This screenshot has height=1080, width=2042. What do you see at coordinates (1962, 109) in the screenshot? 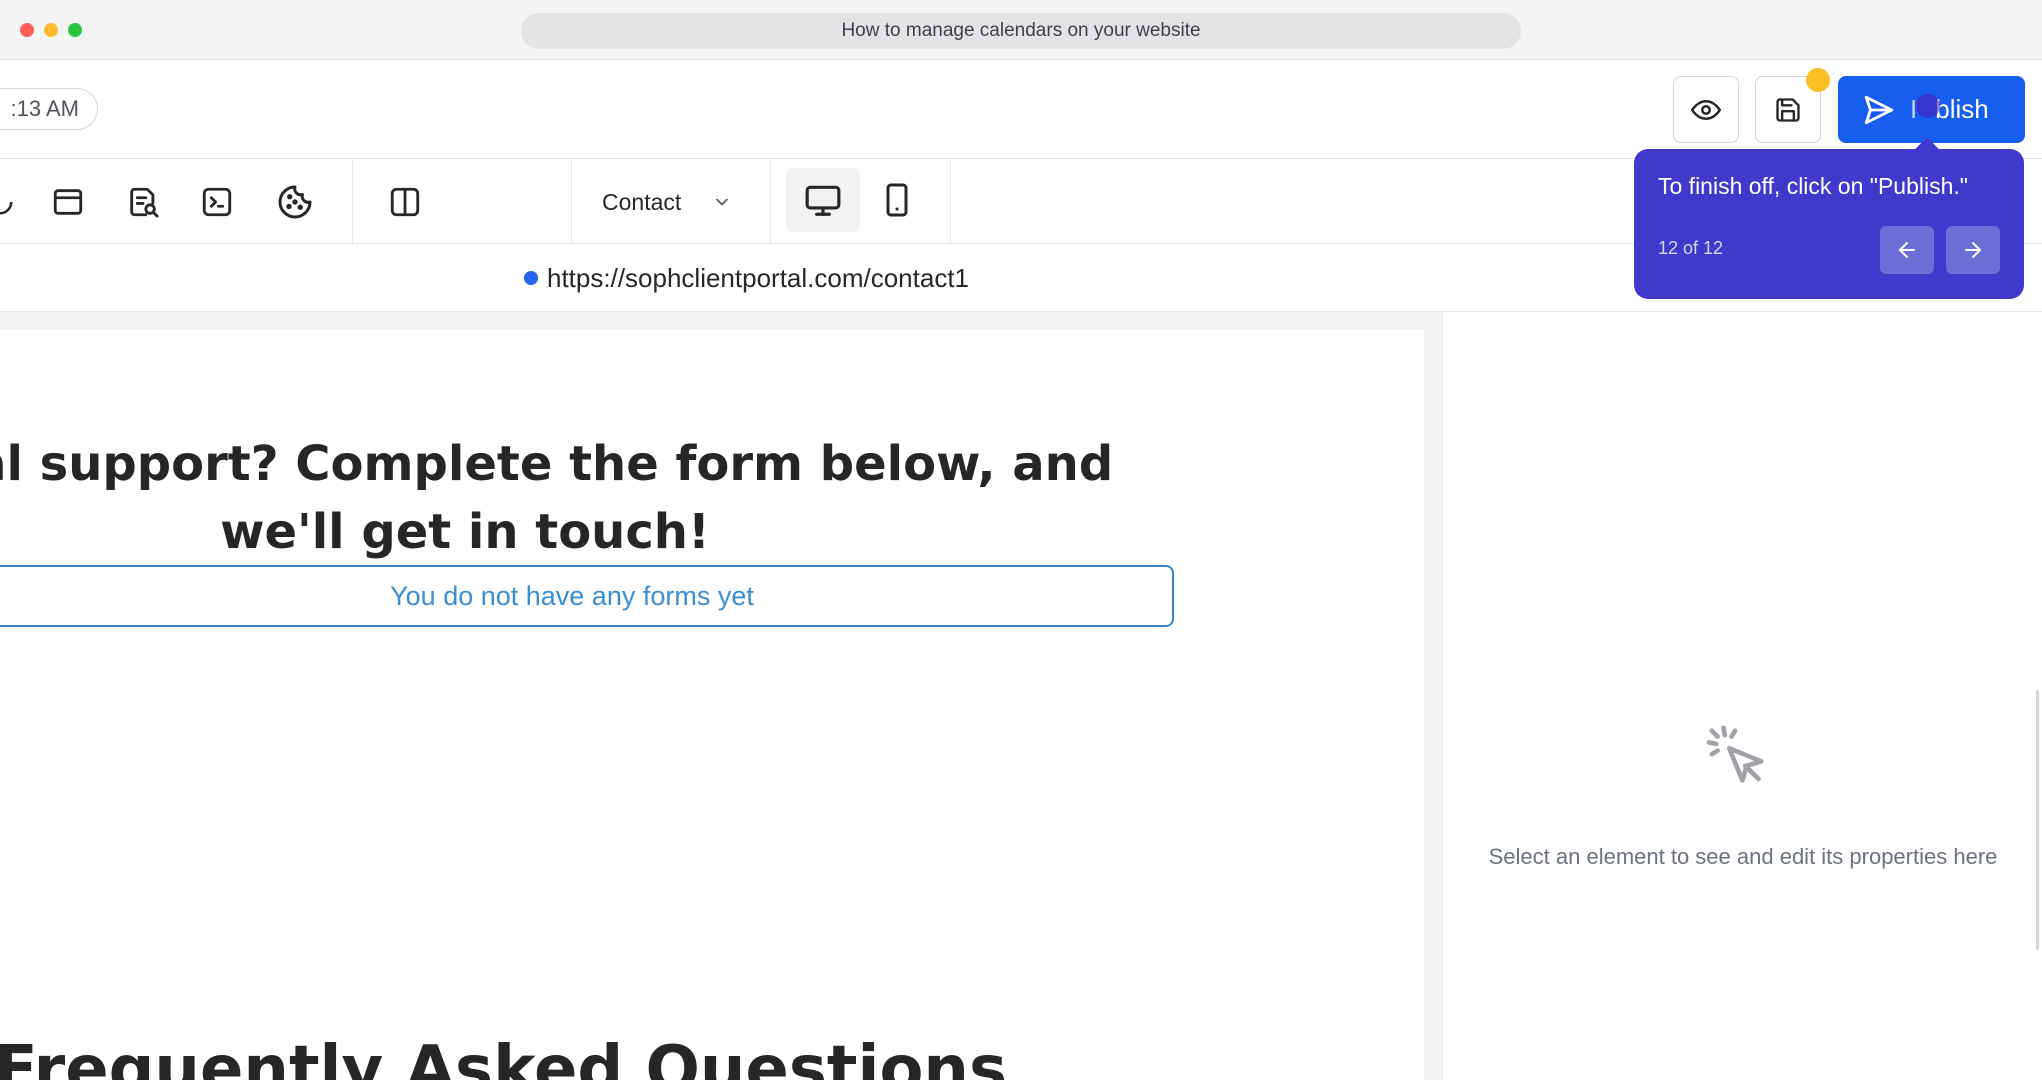
I see `publish-label: blish` at bounding box center [1962, 109].